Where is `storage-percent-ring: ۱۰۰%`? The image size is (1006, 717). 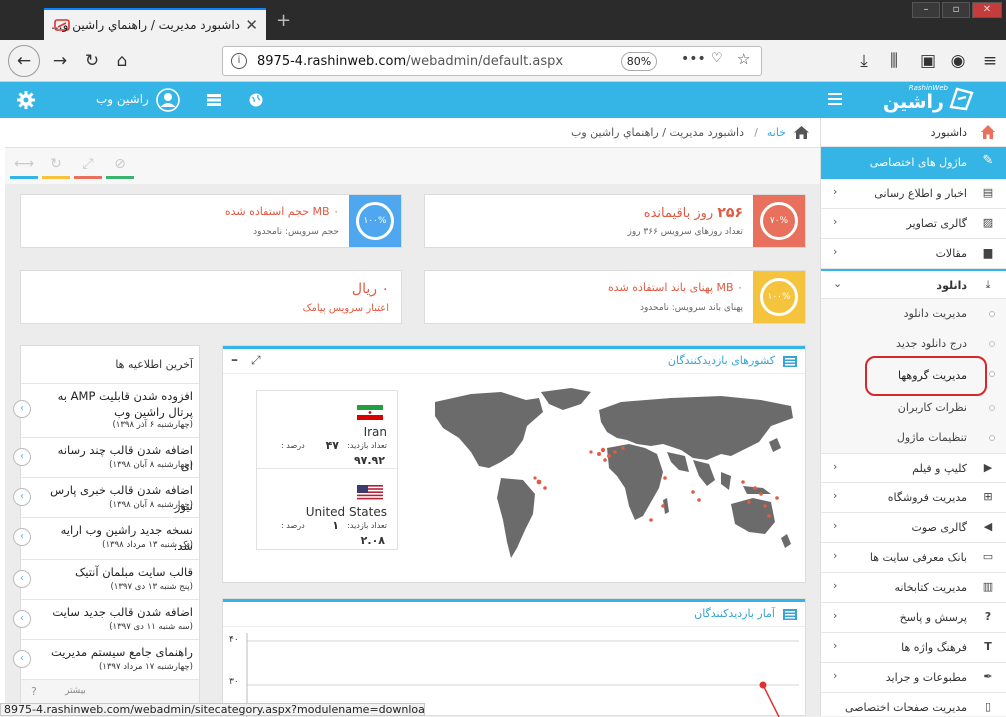 storage-percent-ring: ۱۰۰% is located at coordinates (375, 221).